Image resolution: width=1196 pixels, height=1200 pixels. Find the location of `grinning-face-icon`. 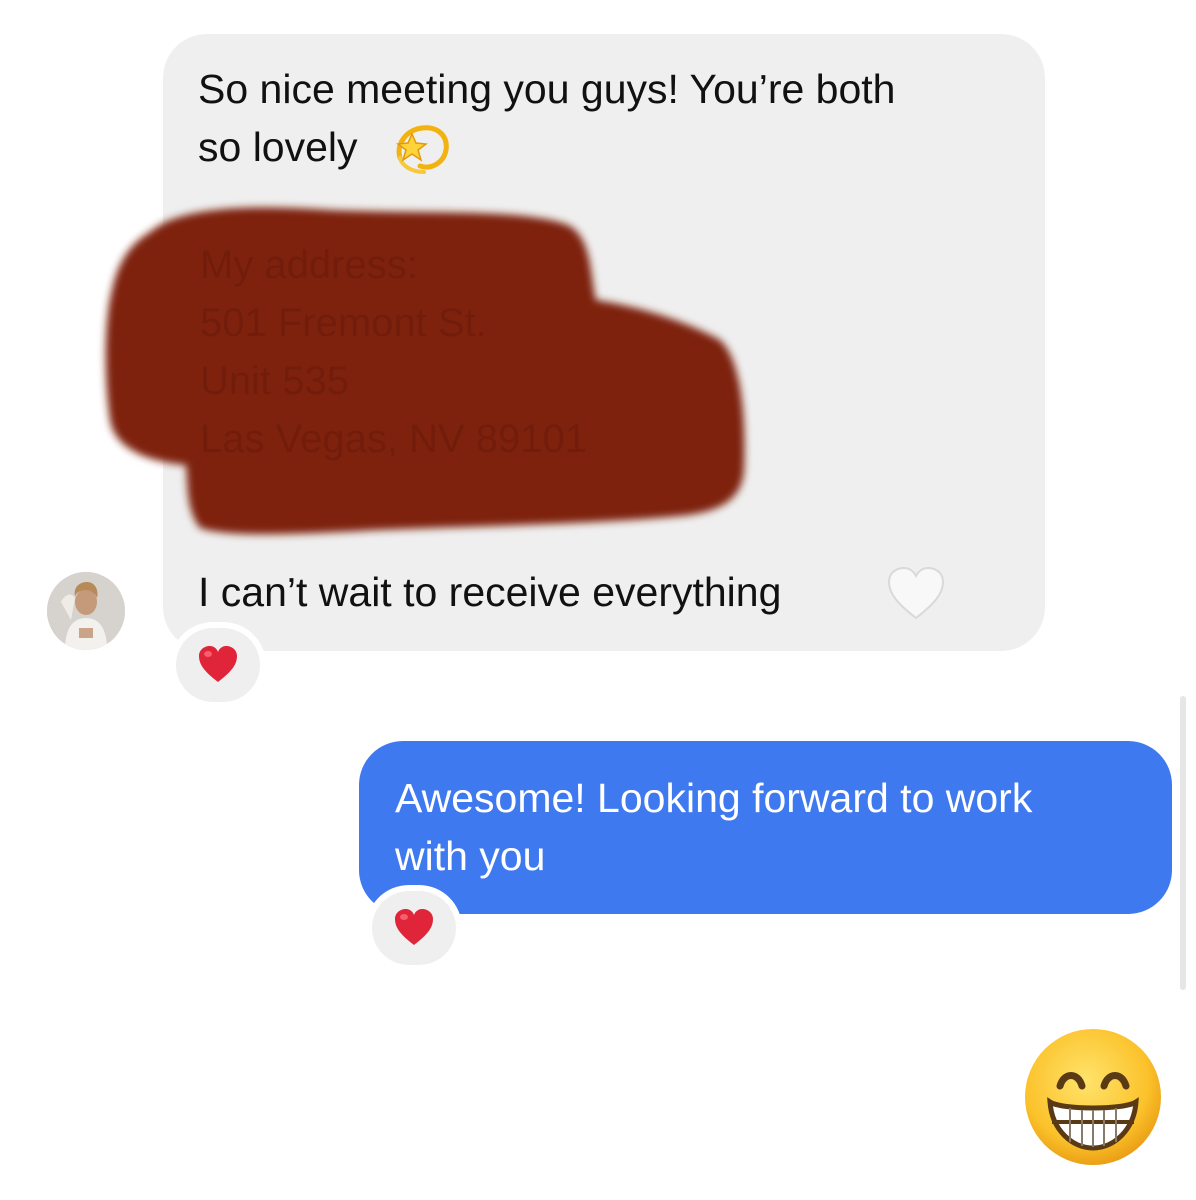

grinning-face-icon is located at coordinates (1093, 1097).